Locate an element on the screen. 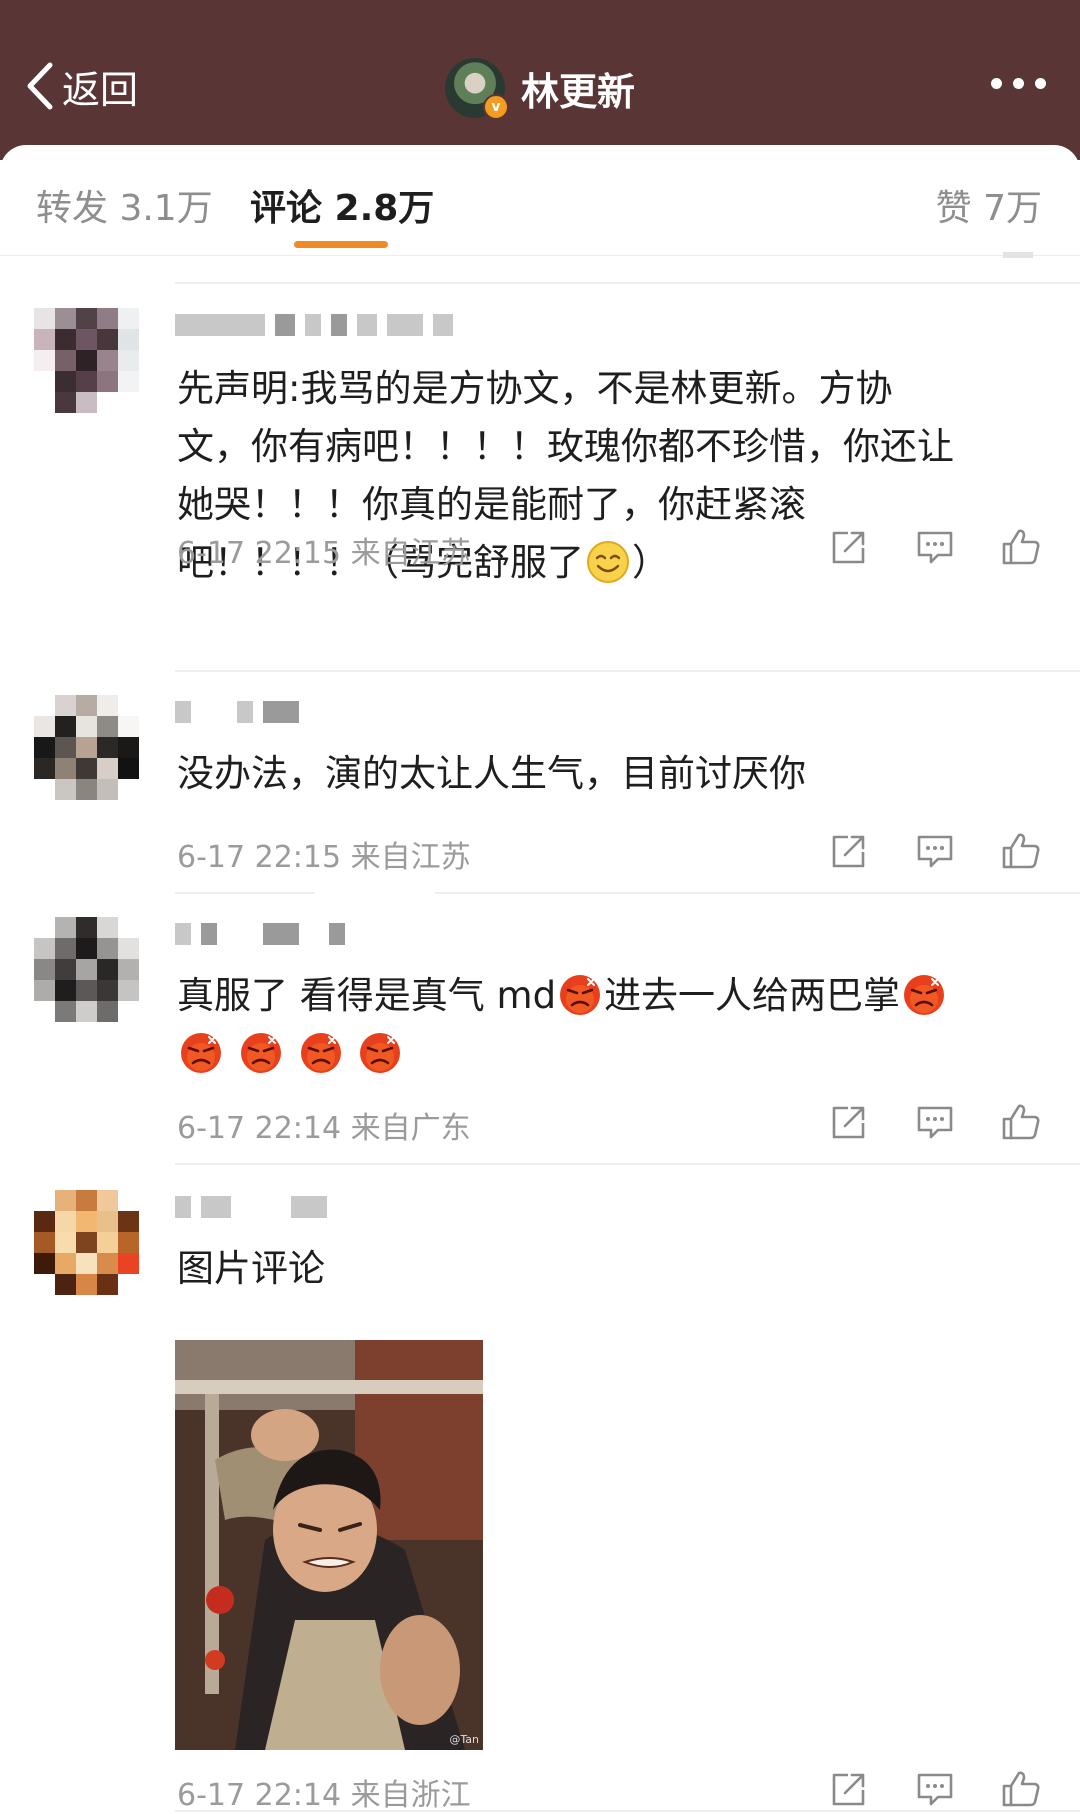  chevron-left-icon is located at coordinates (40, 86).